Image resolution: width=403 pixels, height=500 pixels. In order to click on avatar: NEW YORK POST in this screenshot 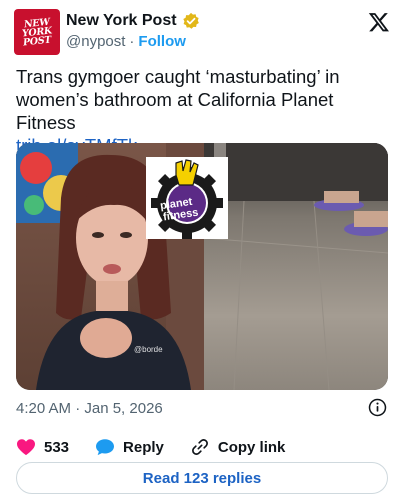, I will do `click(37, 32)`.